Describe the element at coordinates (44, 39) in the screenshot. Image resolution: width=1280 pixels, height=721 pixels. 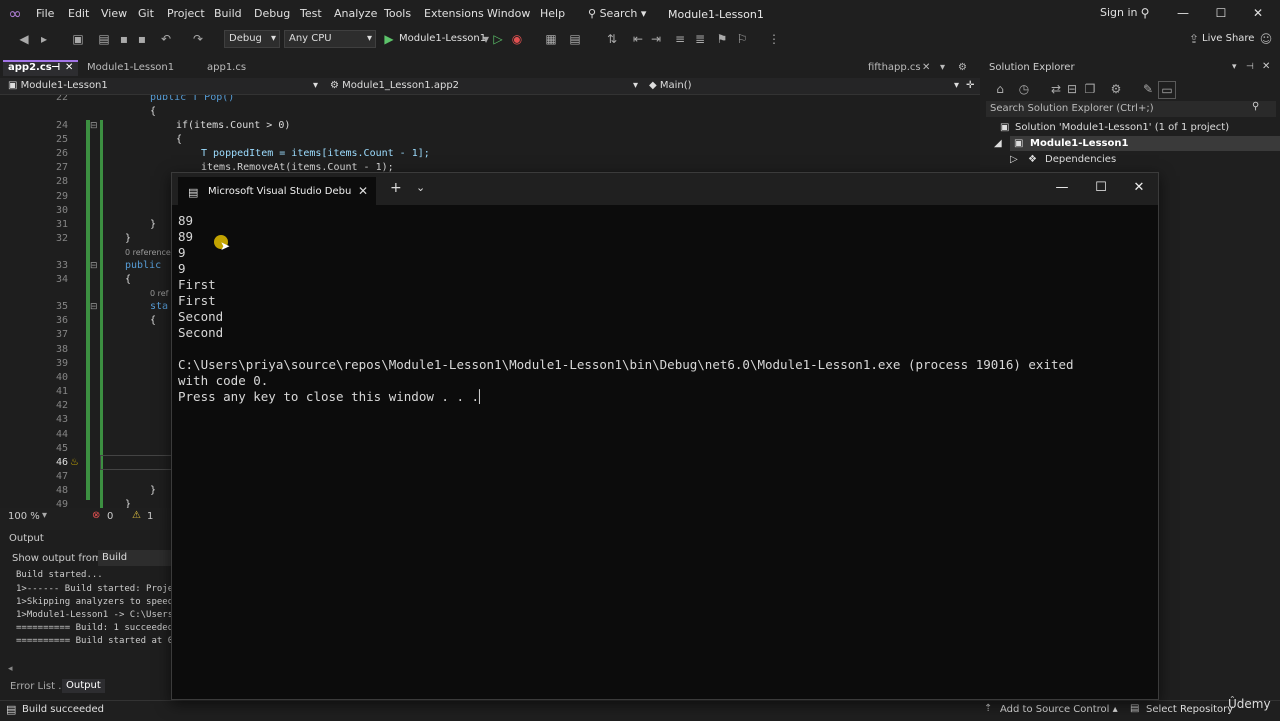
I see `forward-icon: ▸` at that location.